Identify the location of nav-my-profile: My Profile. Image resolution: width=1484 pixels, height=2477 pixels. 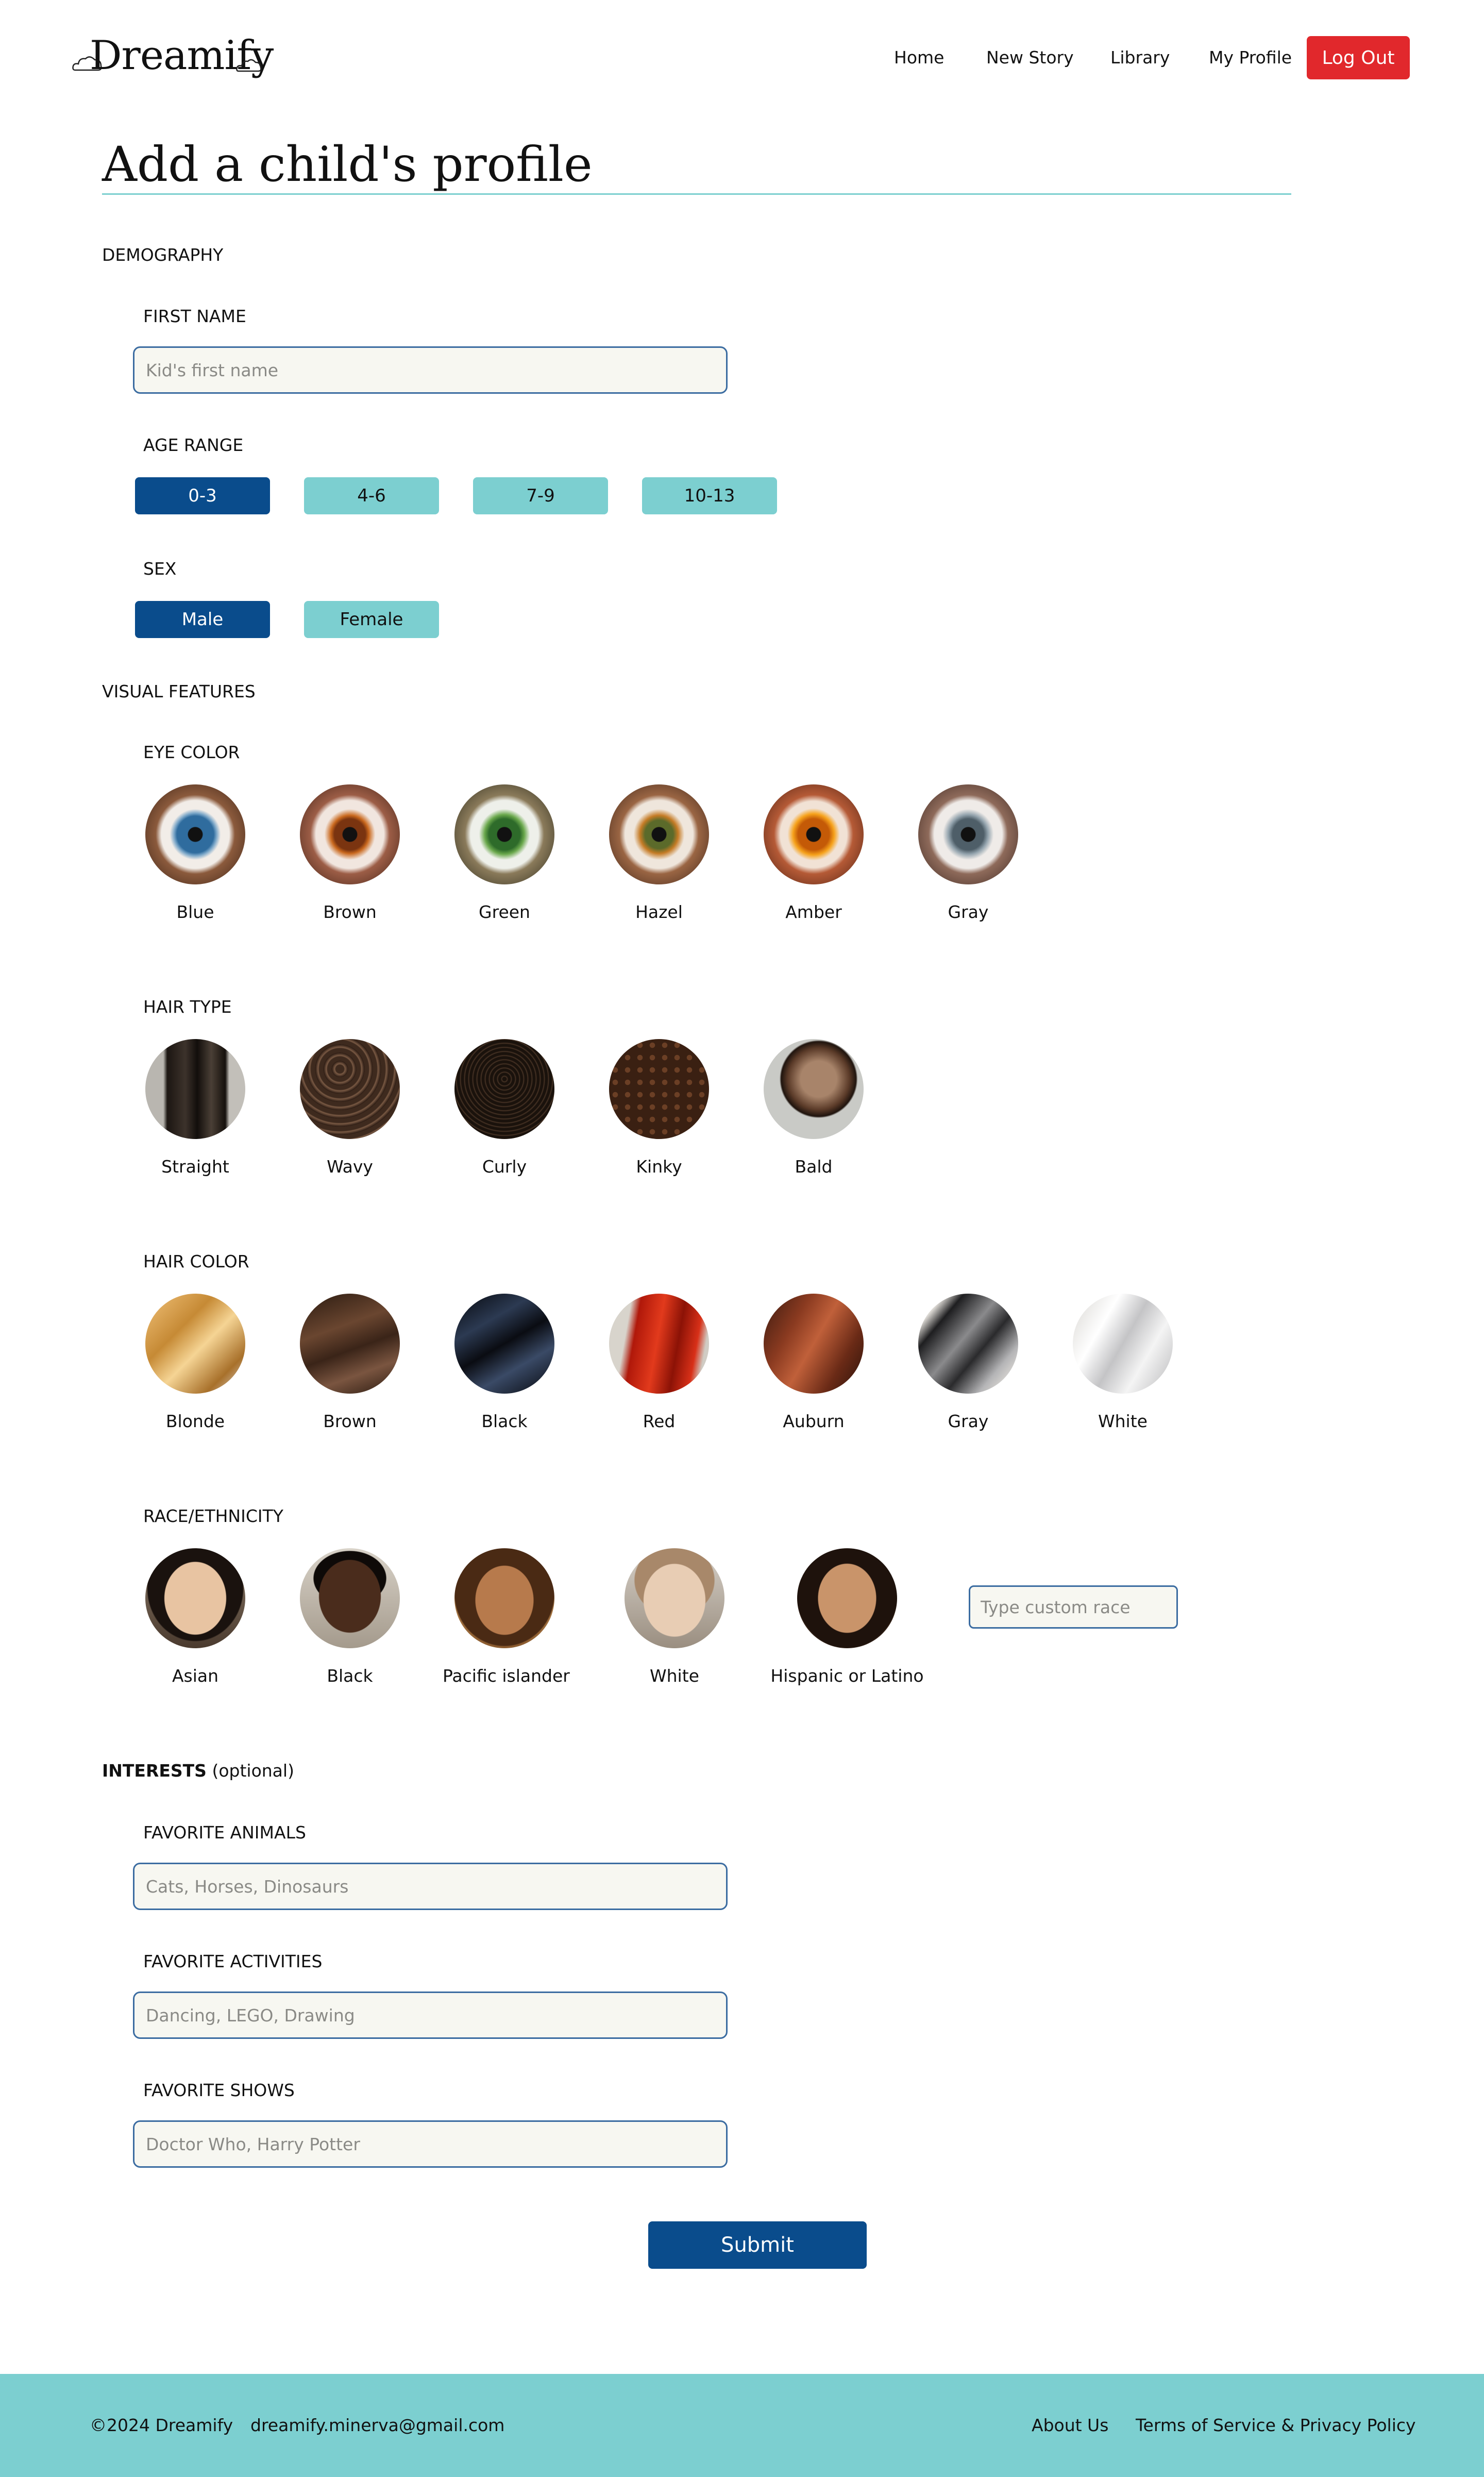
(1250, 57).